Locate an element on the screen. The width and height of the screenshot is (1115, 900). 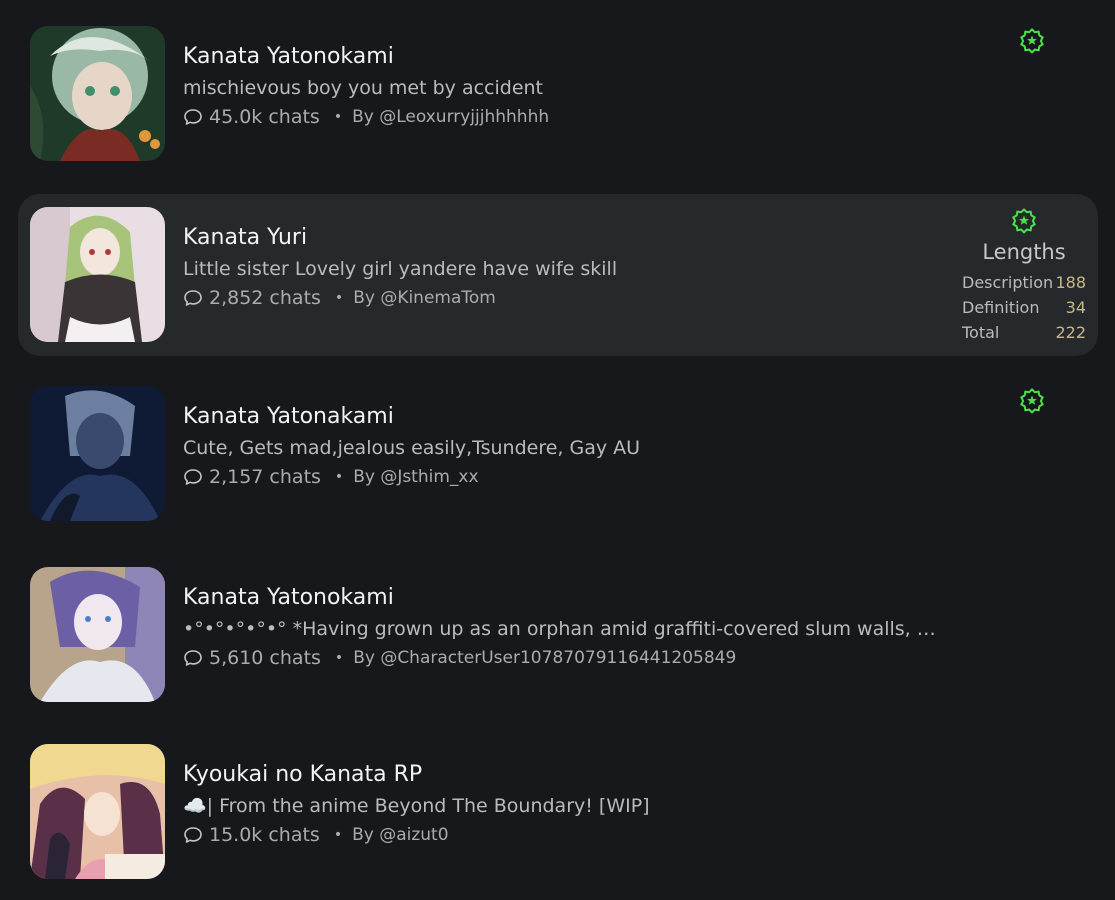
author-link: By @KinemaTom is located at coordinates (424, 298).